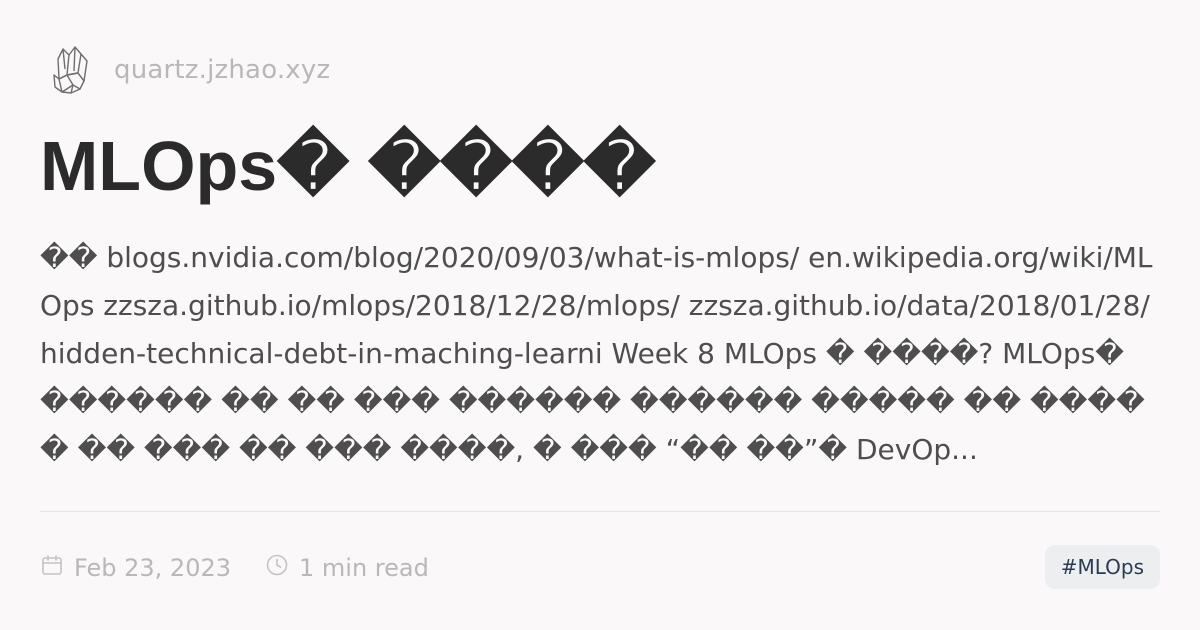  Describe the element at coordinates (348, 166) in the screenshot. I see `page-title: MLOps� ����` at that location.